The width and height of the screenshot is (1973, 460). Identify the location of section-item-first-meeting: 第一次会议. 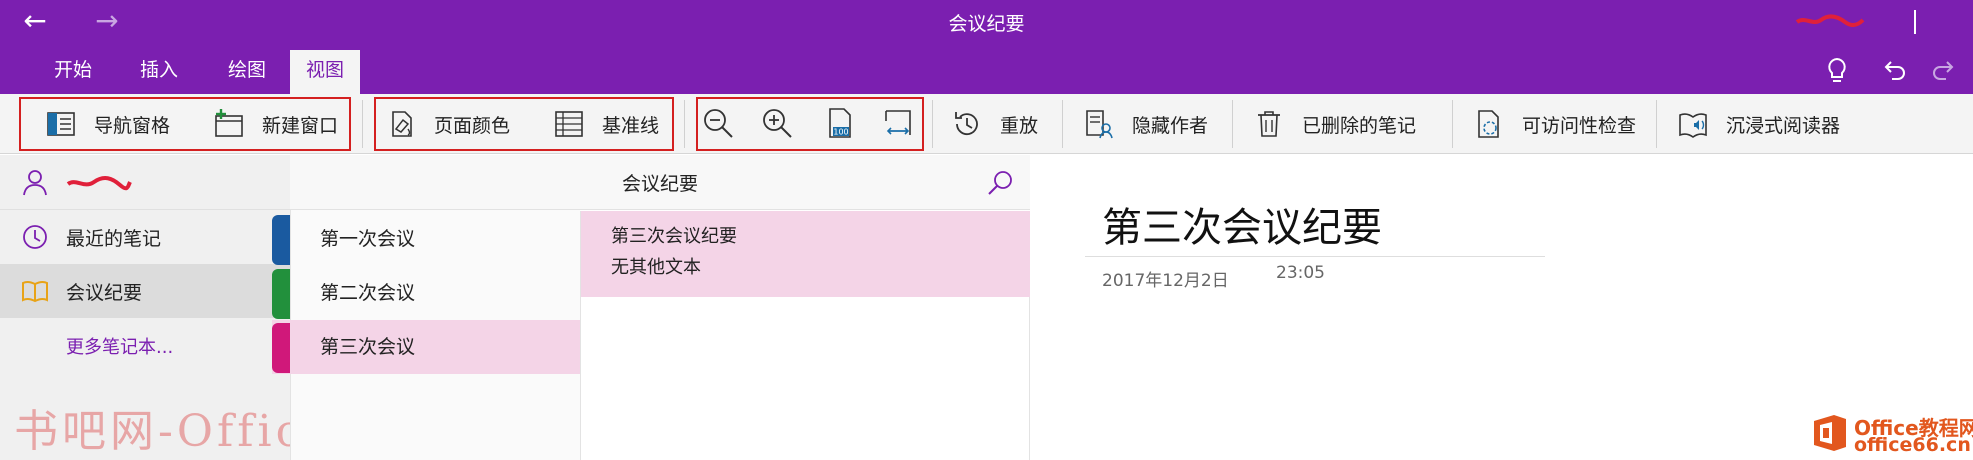
(426, 239).